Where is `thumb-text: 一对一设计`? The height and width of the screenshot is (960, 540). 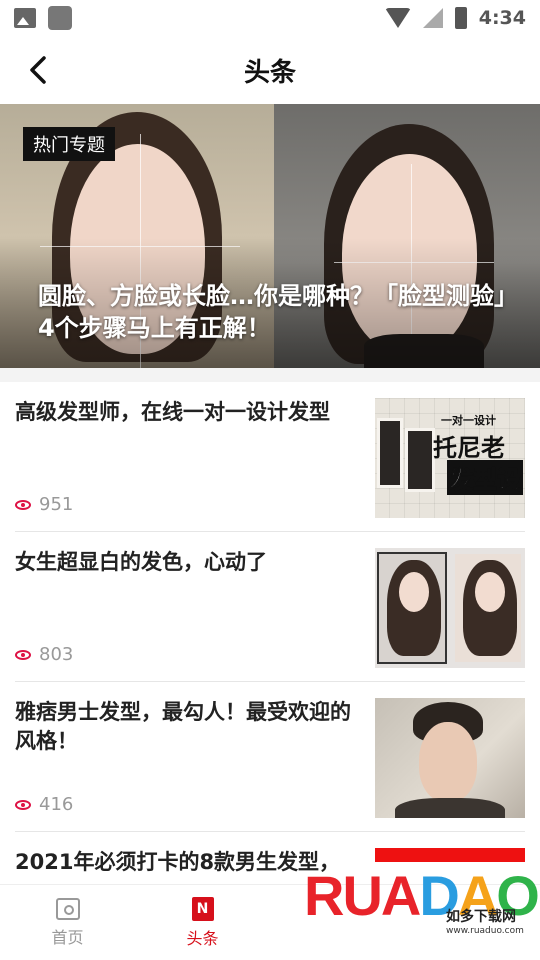
thumb-text: 一对一设计 is located at coordinates (468, 420).